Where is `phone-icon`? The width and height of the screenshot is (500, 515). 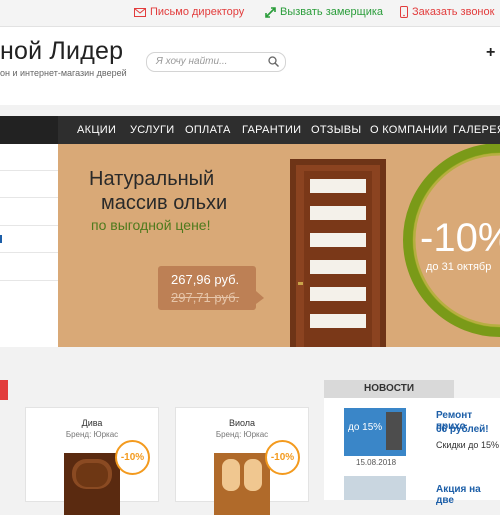
phone-icon is located at coordinates (404, 12).